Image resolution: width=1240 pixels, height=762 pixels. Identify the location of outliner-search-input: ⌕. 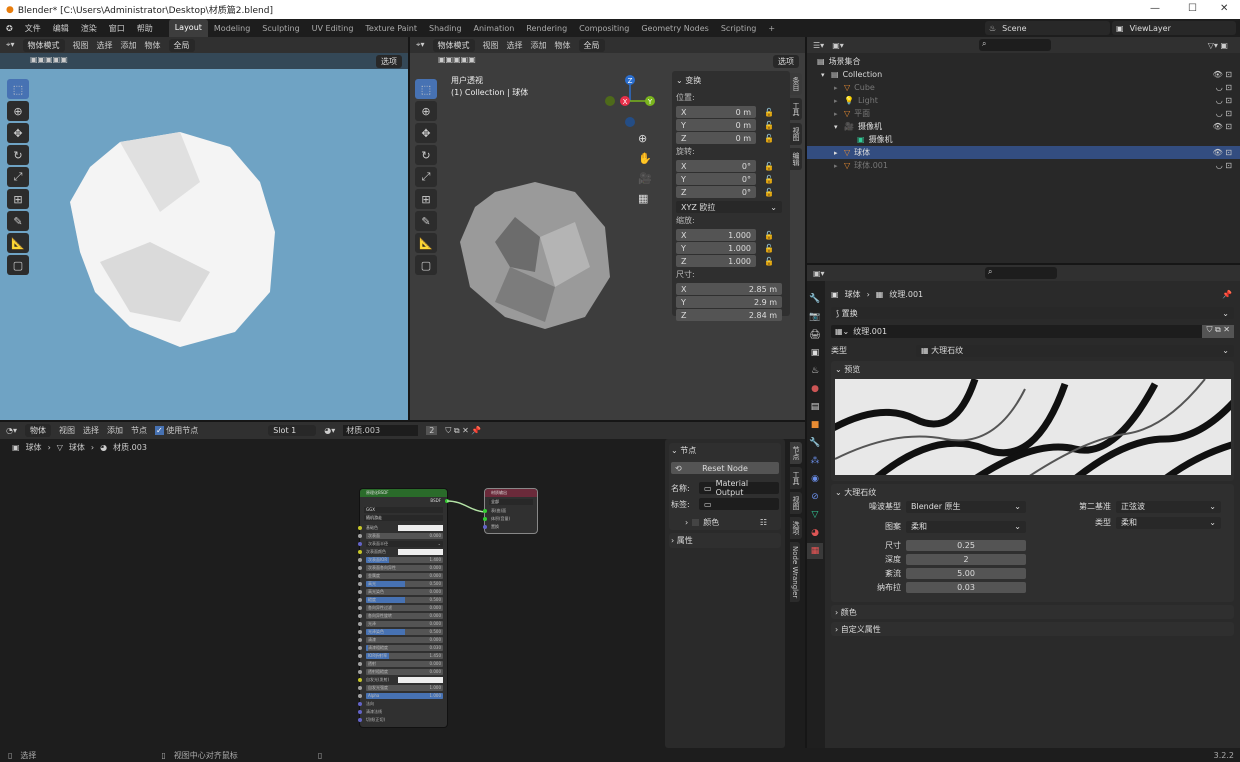
(1015, 45).